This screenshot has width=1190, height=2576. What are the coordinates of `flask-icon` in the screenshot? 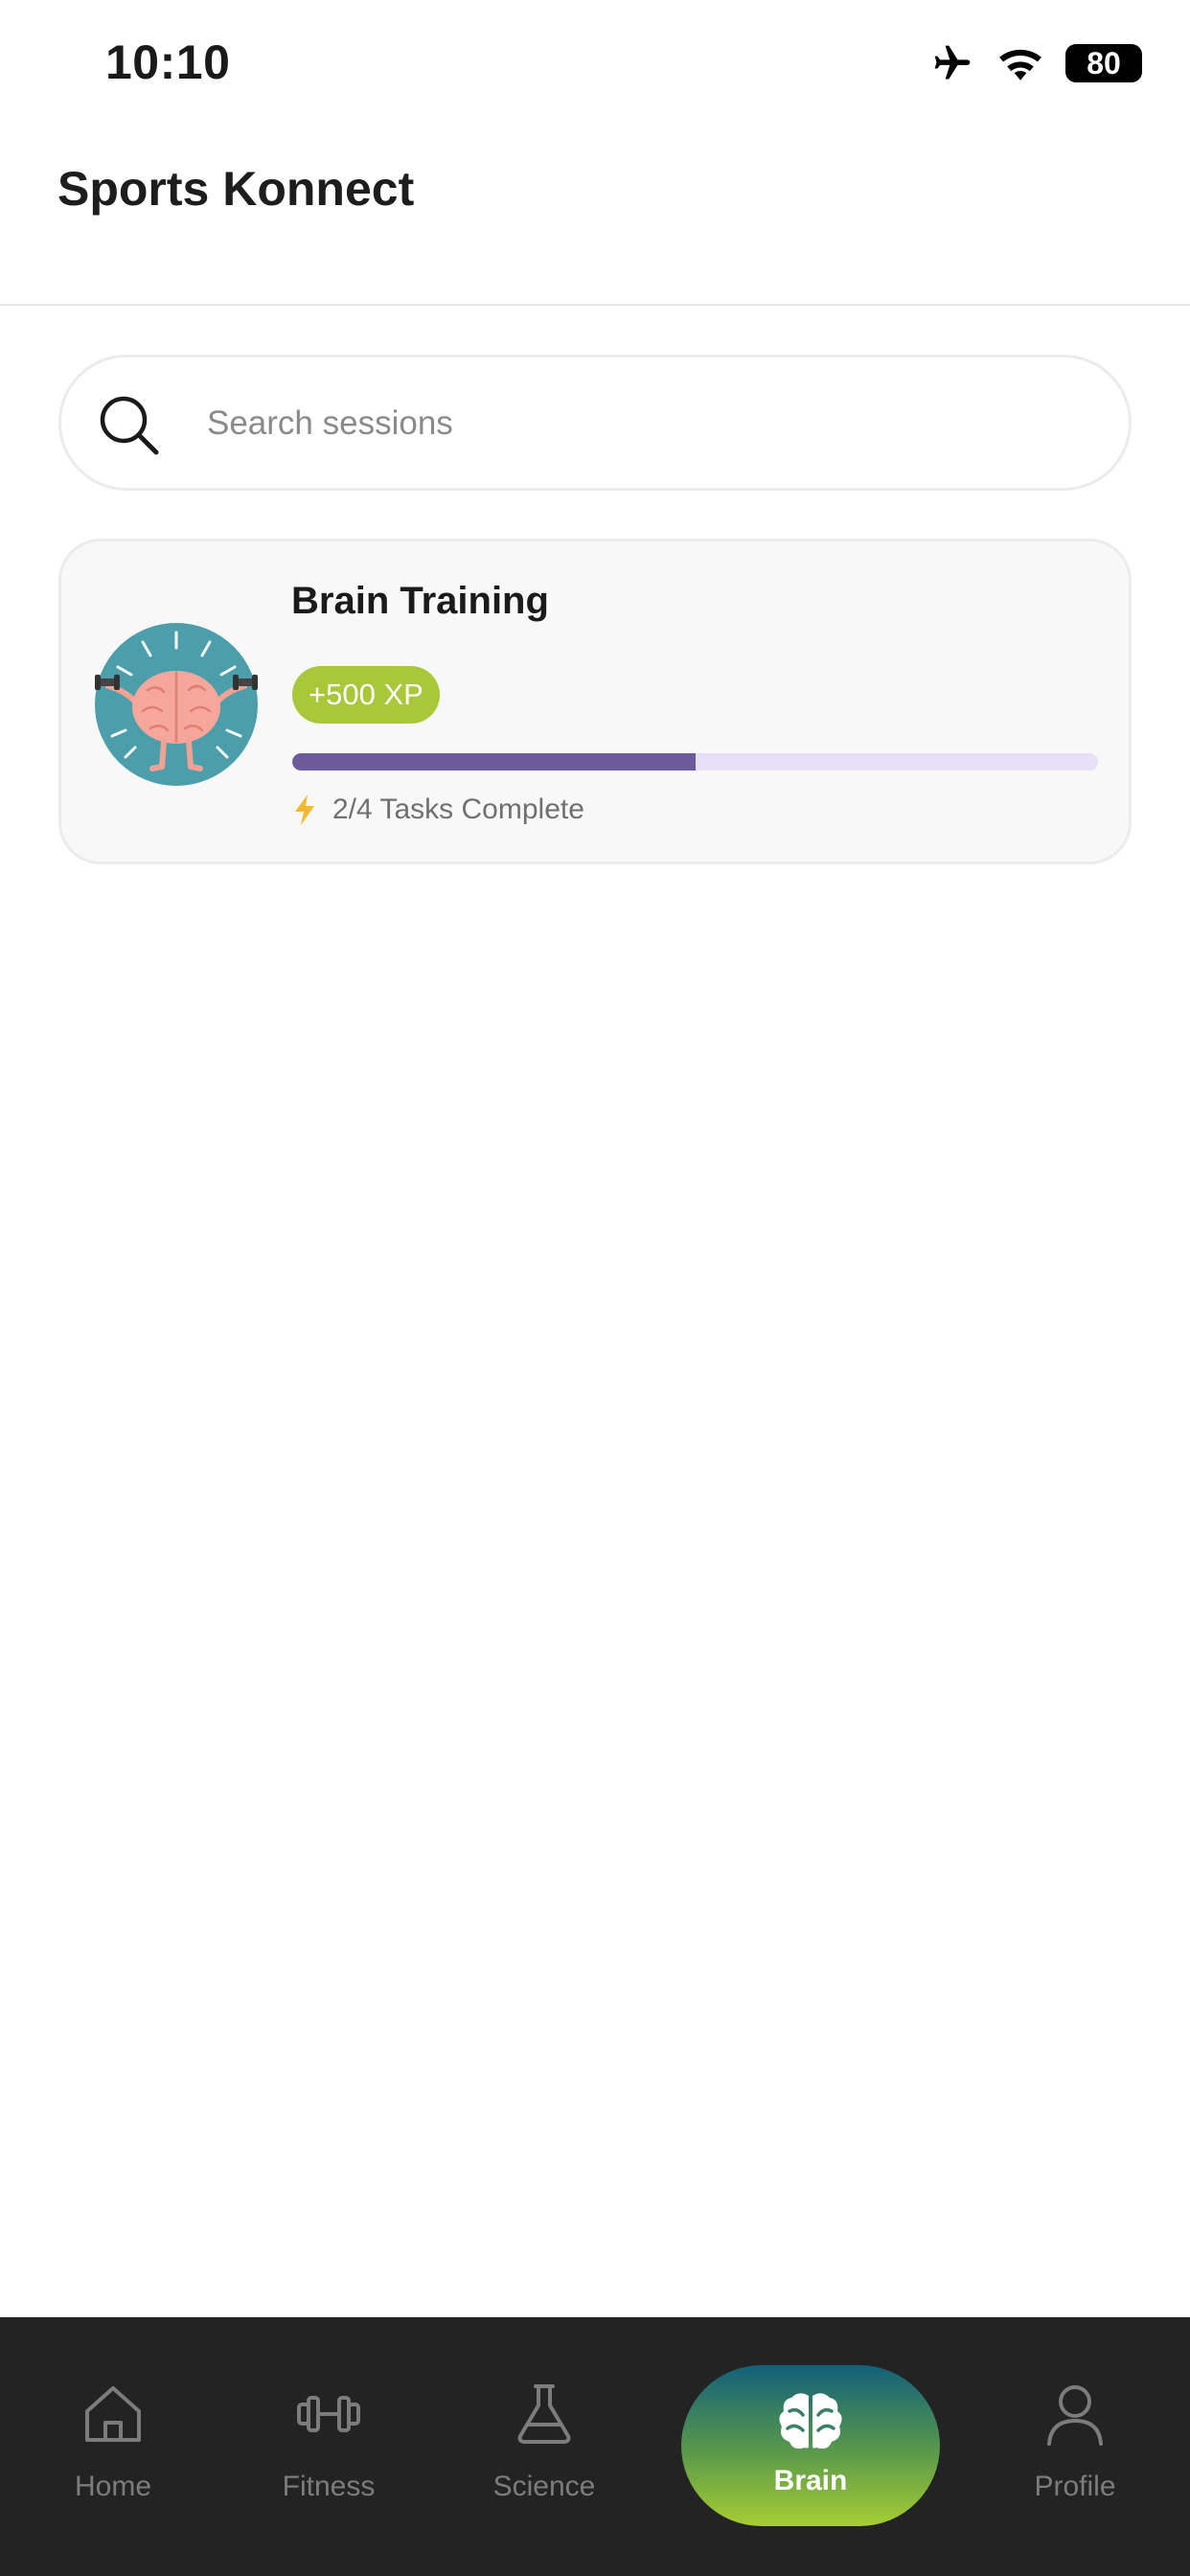 It's located at (544, 2414).